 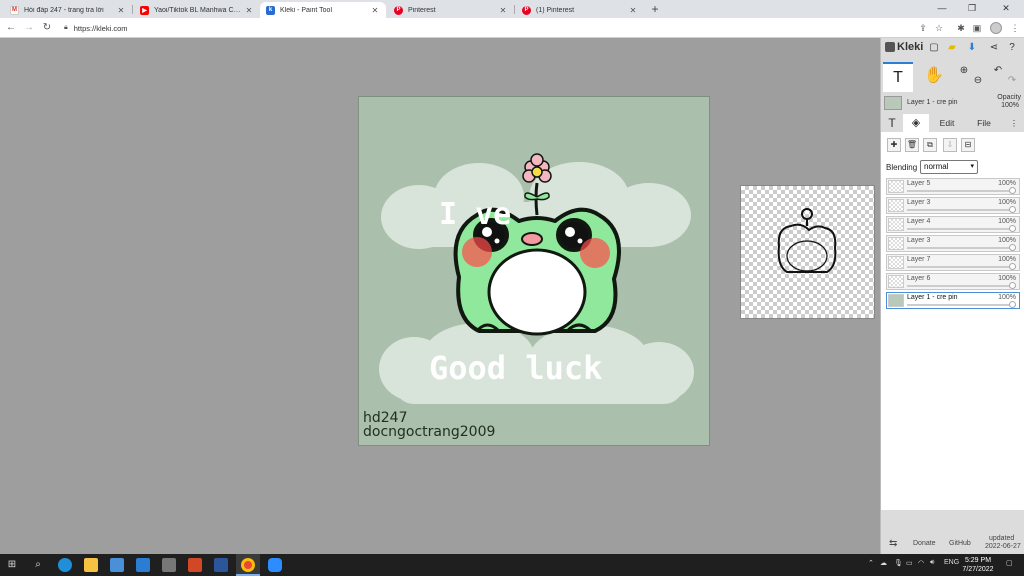 I want to click on tab-hoi-dap: M Hỏi đáp 247 - trang tra lời ✕, so click(x=68, y=10).